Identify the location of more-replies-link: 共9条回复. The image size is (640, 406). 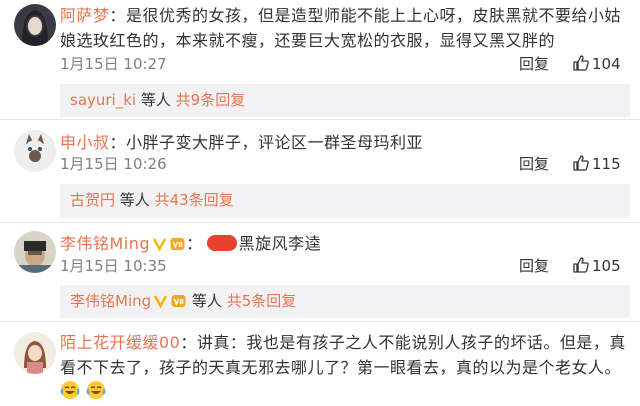
(211, 100).